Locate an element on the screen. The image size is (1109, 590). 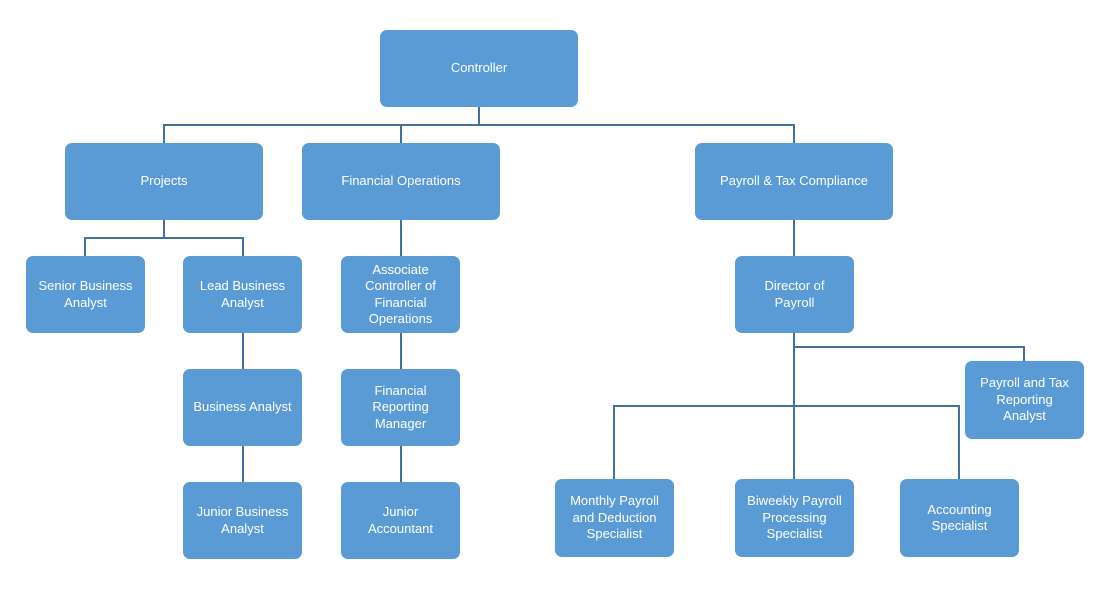
node-controller: Controller is located at coordinates (479, 68).